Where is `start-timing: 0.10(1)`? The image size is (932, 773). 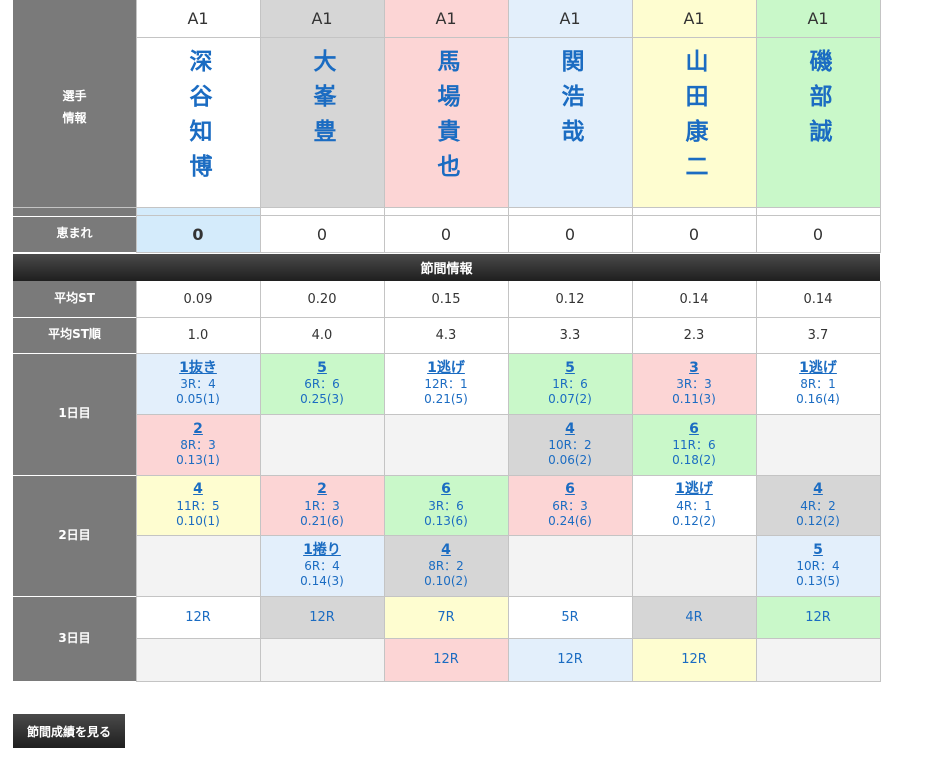
start-timing: 0.10(1) is located at coordinates (198, 520).